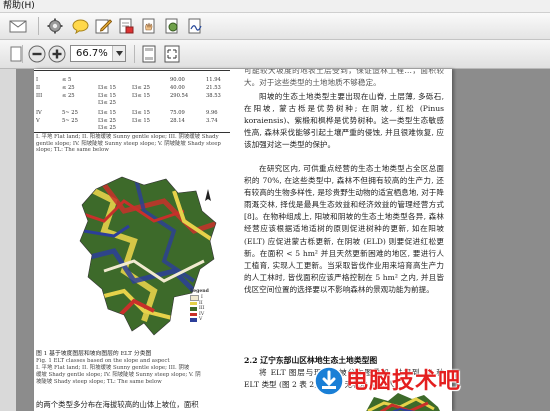 The width and height of the screenshot is (550, 411). Describe the element at coordinates (8, 240) in the screenshot. I see `navigation-pane-strip` at that location.